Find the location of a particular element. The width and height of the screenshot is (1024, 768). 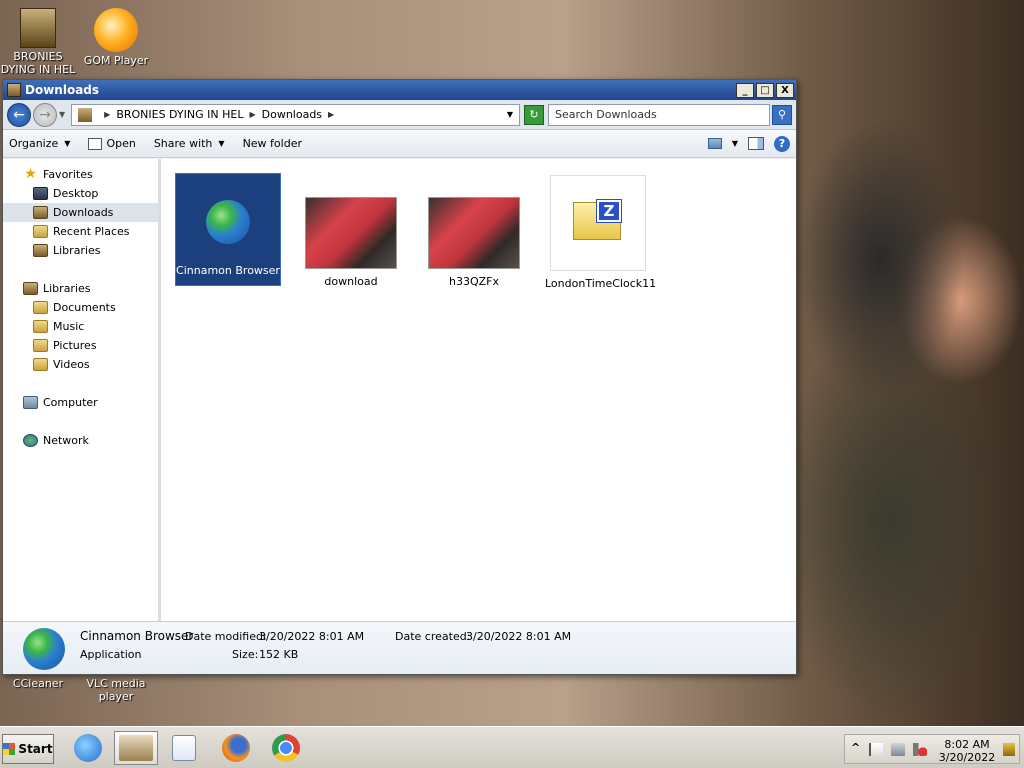

nav-label: Libraries is located at coordinates (77, 250).